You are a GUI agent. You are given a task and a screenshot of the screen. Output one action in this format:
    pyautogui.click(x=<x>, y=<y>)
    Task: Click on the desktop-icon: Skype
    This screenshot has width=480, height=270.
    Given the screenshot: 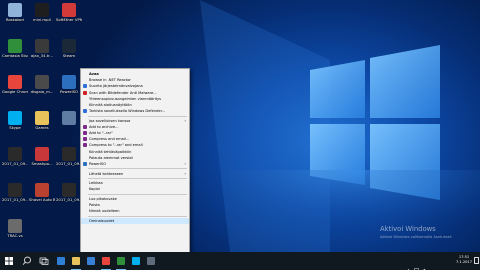 What is the action you would take?
    pyautogui.click(x=15, y=127)
    